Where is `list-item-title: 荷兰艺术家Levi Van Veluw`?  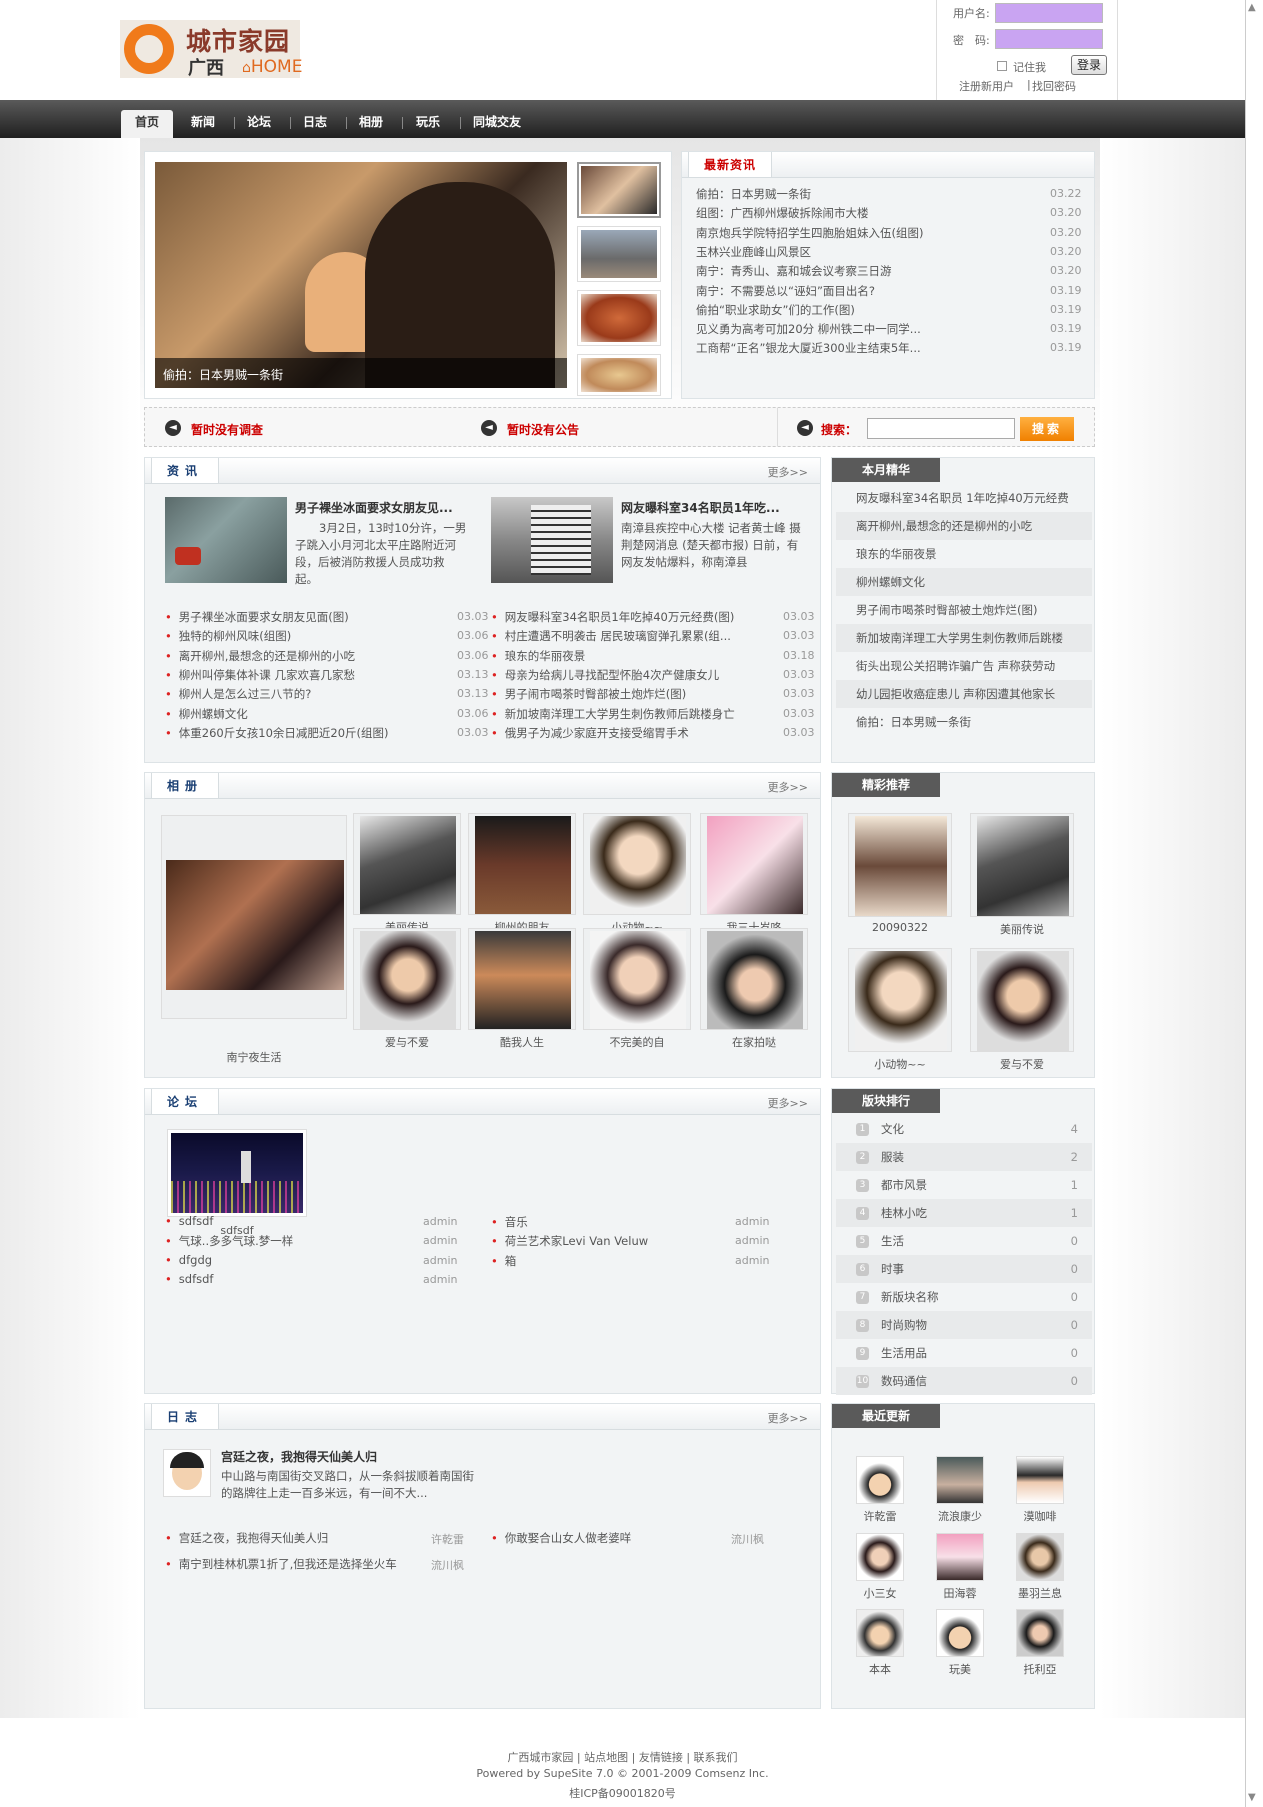
list-item-title: 荷兰艺术家Levi Van Veluw is located at coordinates (576, 1241).